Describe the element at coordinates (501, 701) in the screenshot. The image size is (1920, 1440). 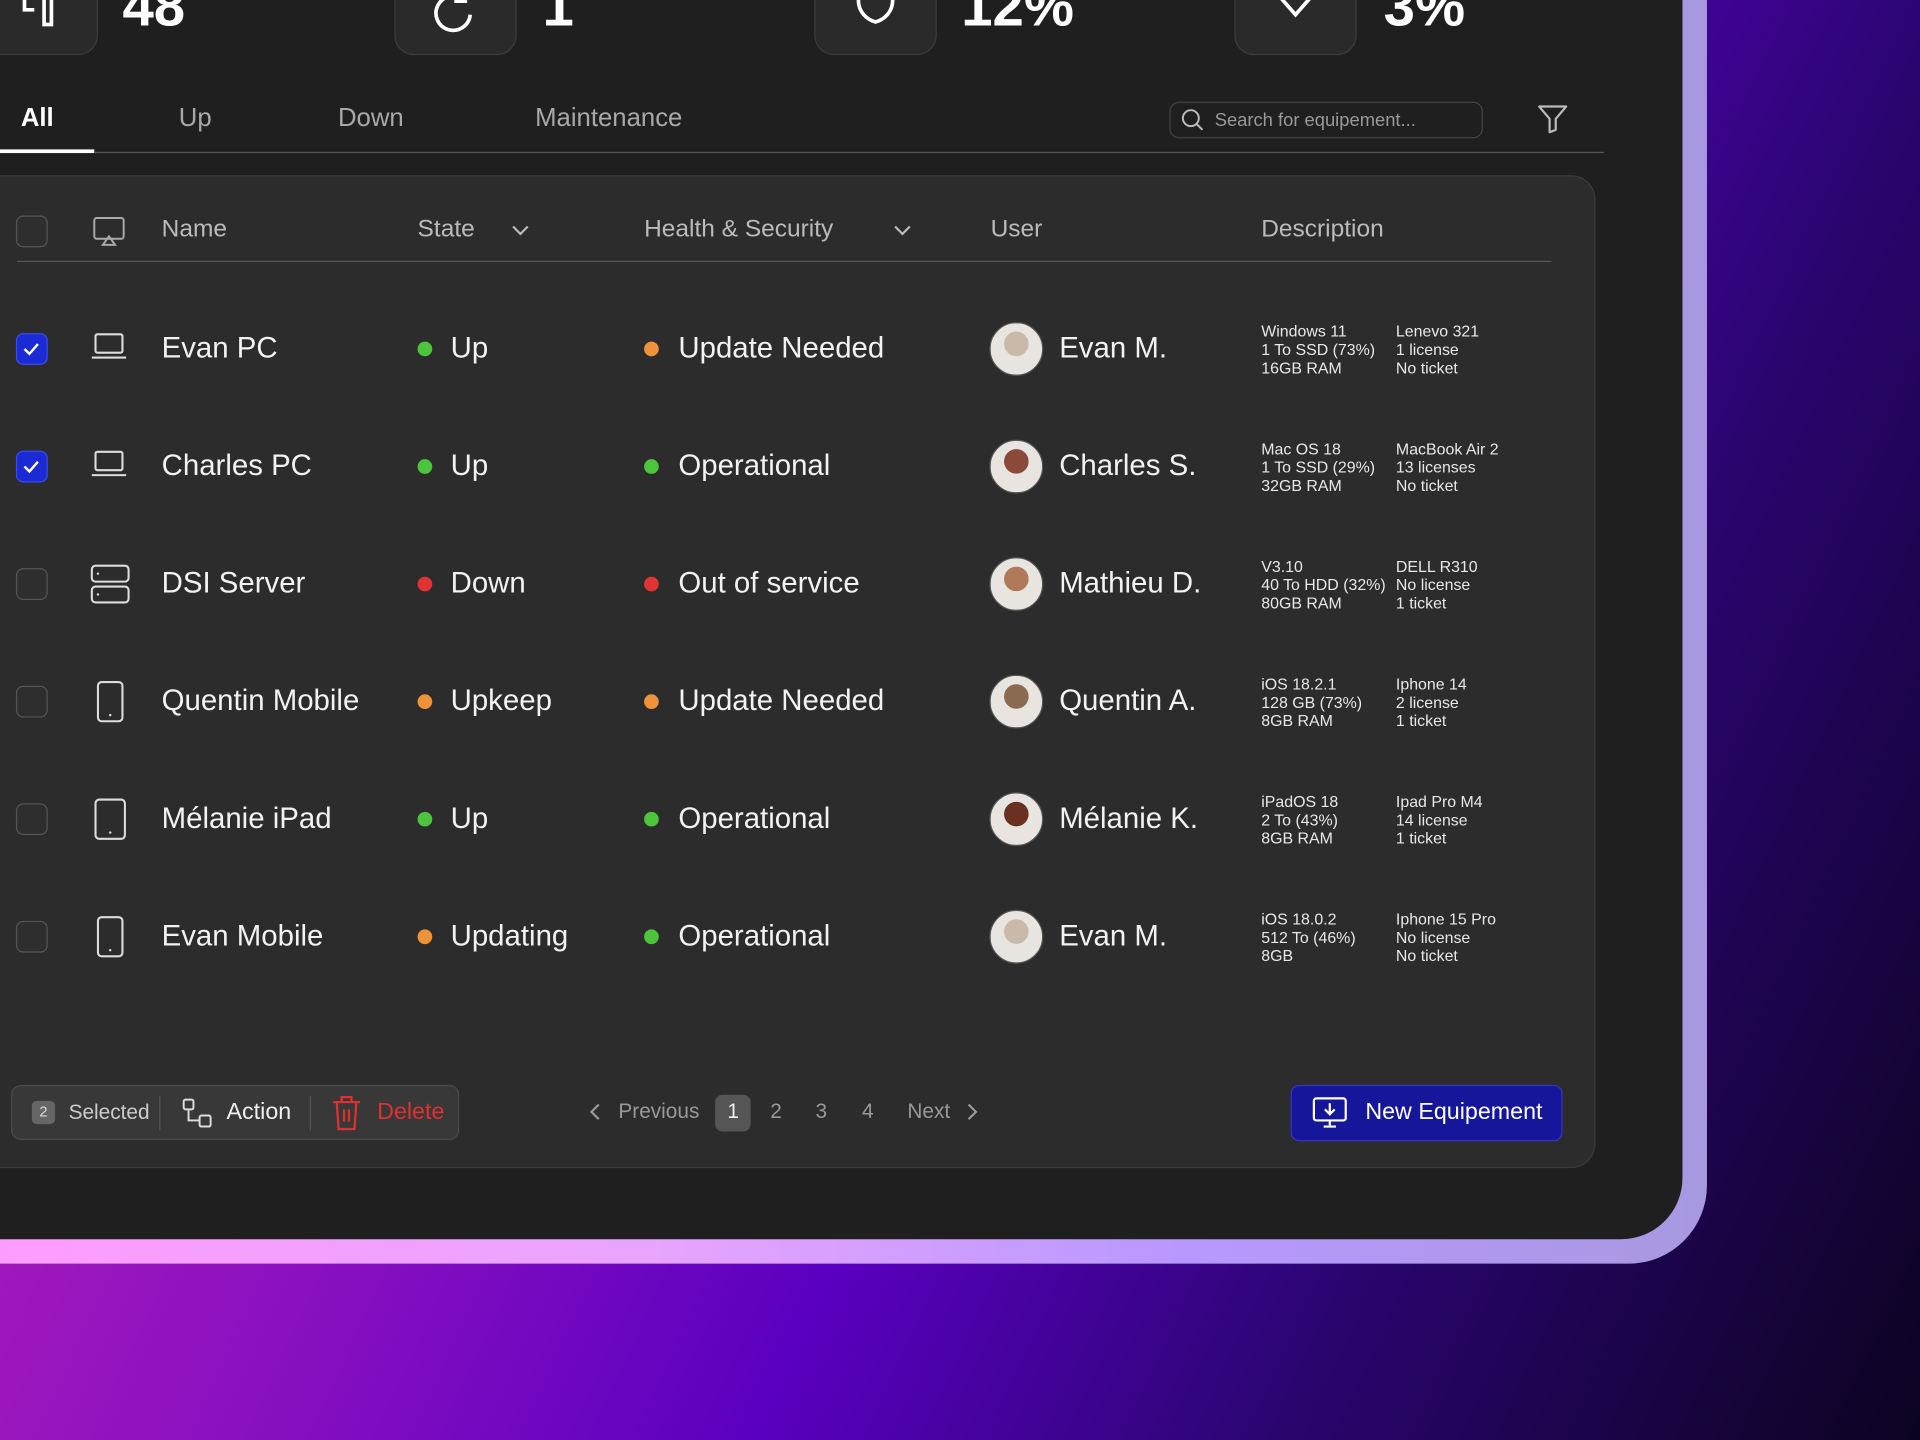
I see `state-text: Upkeep` at that location.